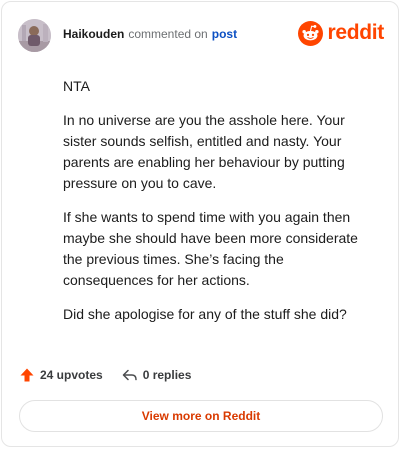  I want to click on avatar, so click(34, 35).